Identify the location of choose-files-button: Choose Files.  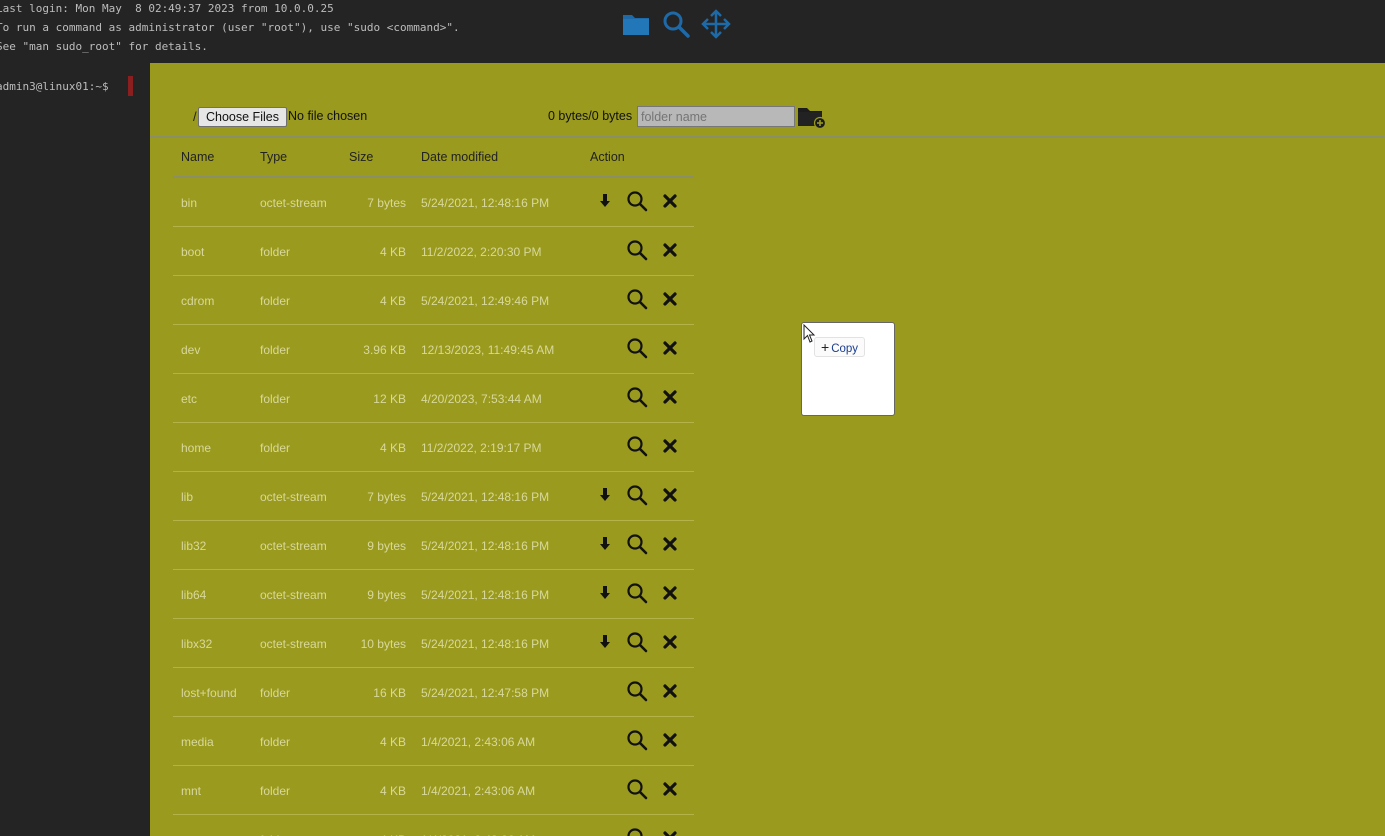
(242, 117).